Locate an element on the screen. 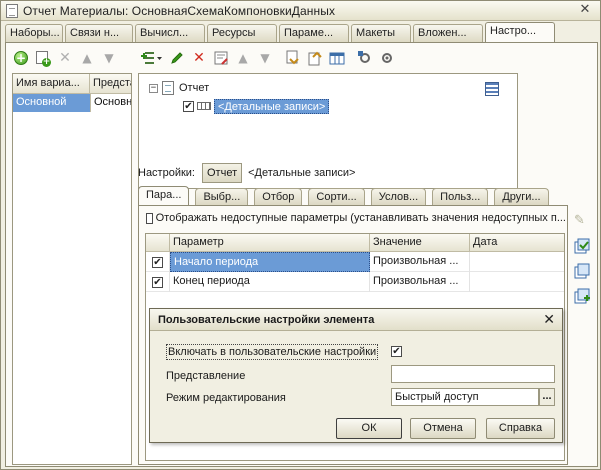 Image resolution: width=601 pixels, height=470 pixels. parameters-side-toolbar: ✎ is located at coordinates (583, 263).